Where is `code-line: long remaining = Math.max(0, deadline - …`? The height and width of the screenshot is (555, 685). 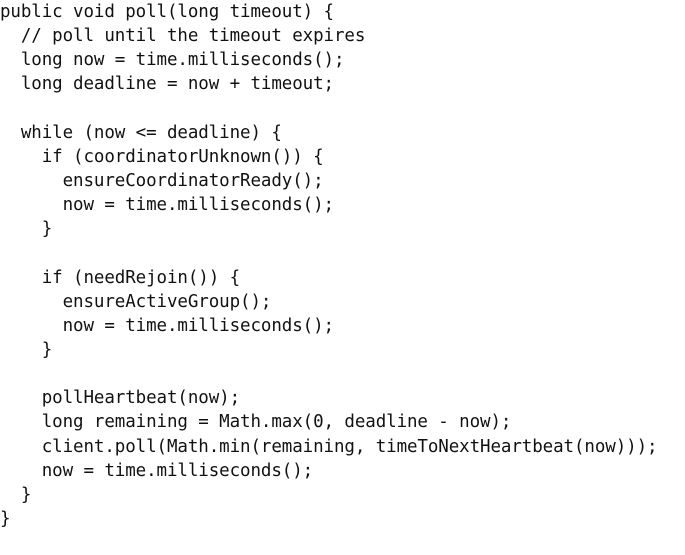
code-line: long remaining = Math.max(0, deadline - … is located at coordinates (256, 422).